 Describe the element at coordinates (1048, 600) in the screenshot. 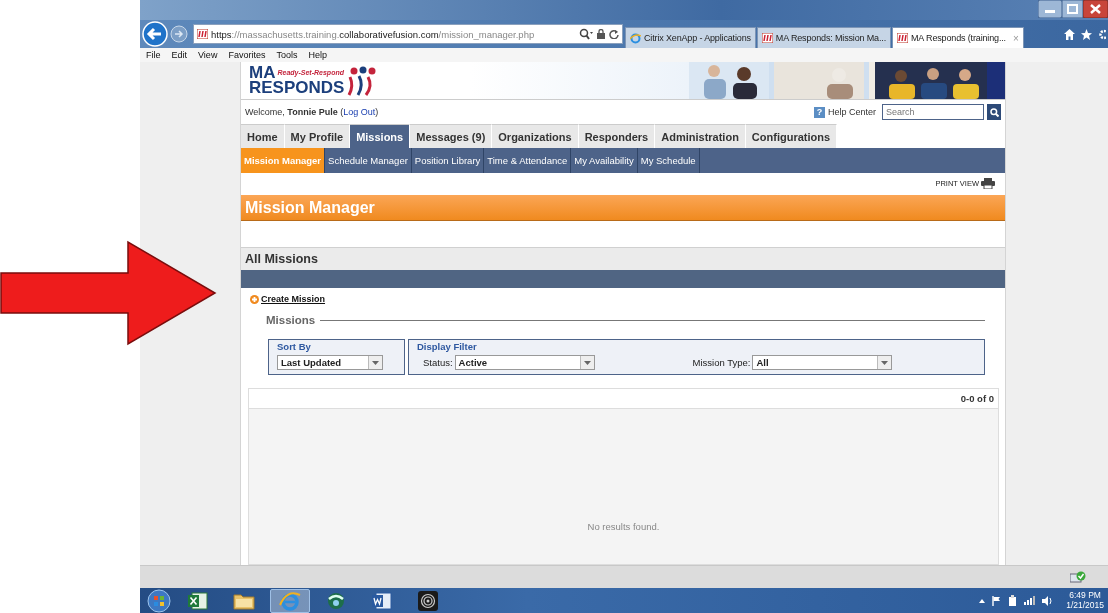

I see `speaker-icon` at that location.